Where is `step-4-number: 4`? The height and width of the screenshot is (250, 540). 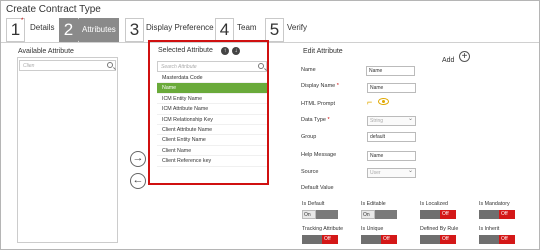 step-4-number: 4 is located at coordinates (228, 30).